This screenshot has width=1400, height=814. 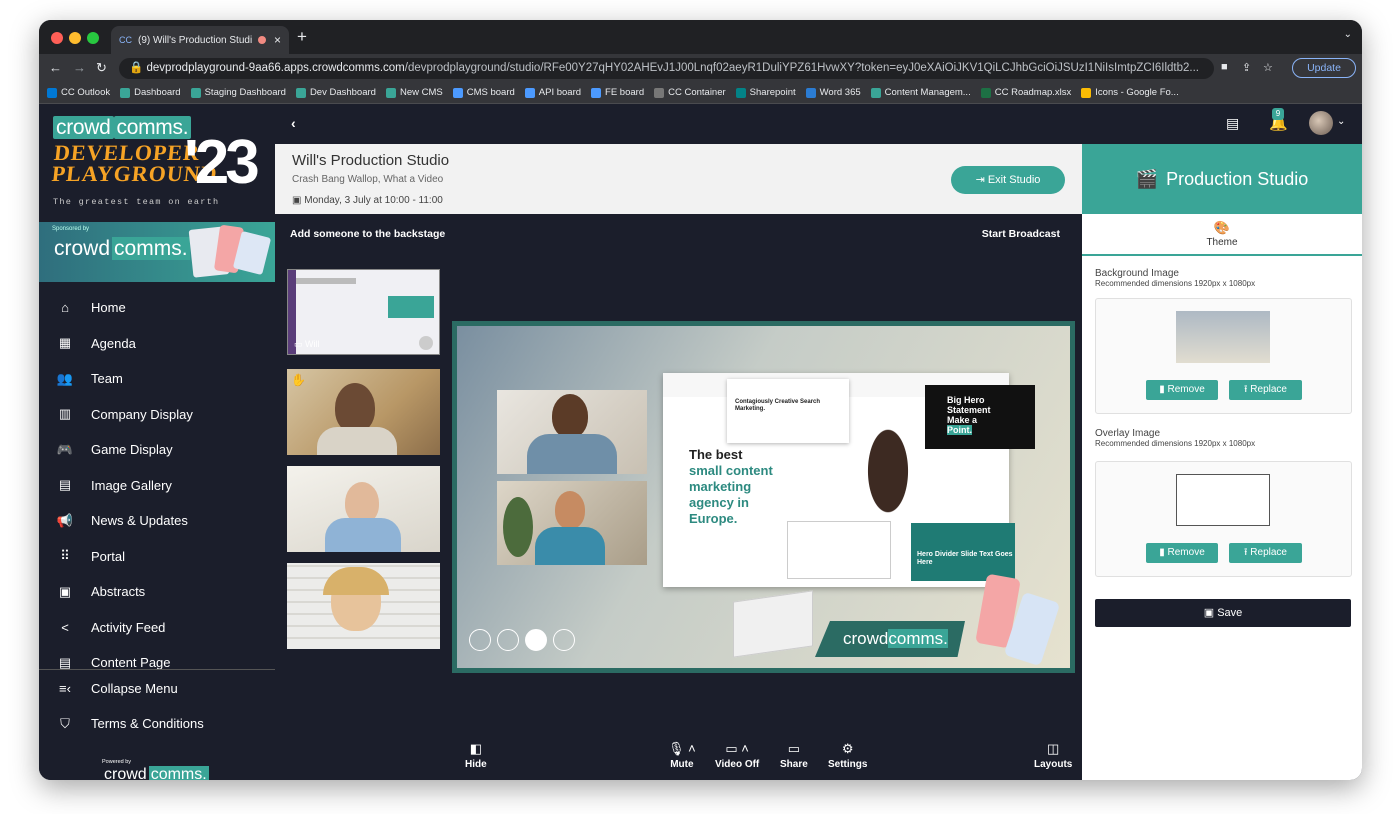 What do you see at coordinates (335, 92) in the screenshot?
I see `bookmark-item: Dev Dashboard` at bounding box center [335, 92].